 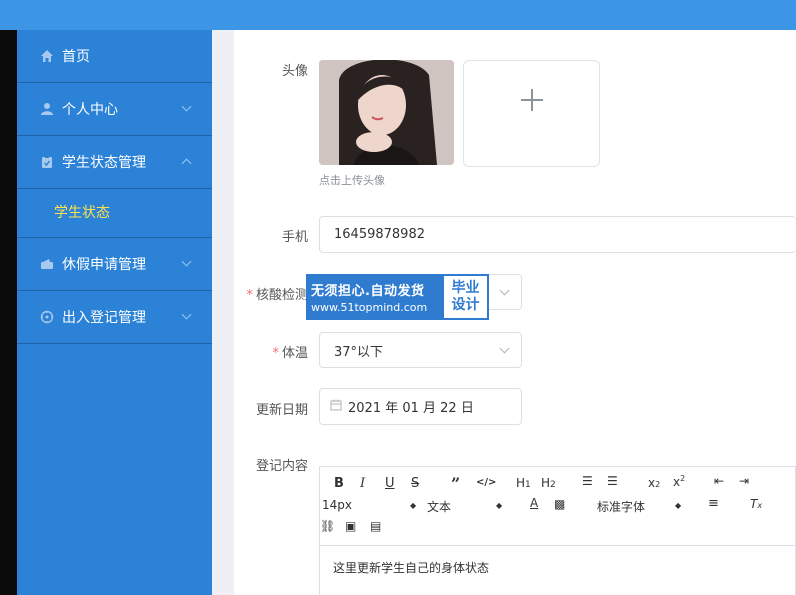 What do you see at coordinates (294, 71) in the screenshot?
I see `avatar-label: 头像` at bounding box center [294, 71].